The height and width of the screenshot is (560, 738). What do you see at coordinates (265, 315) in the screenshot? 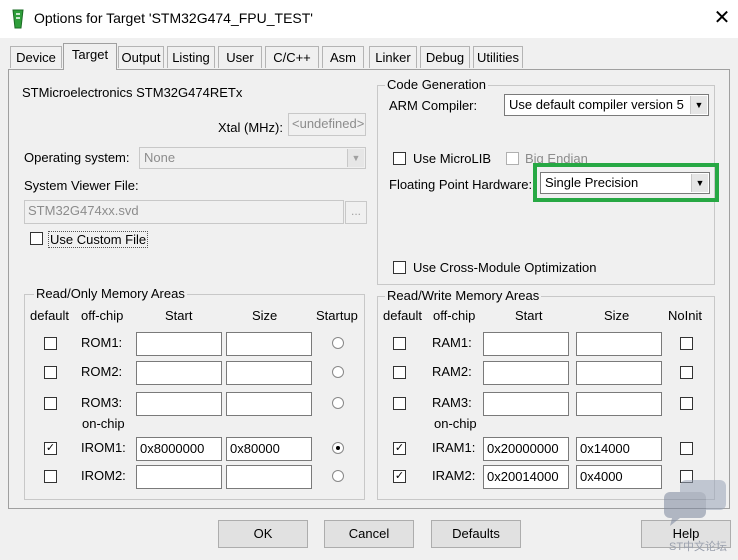
I see `rom-header-size: Size` at bounding box center [265, 315].